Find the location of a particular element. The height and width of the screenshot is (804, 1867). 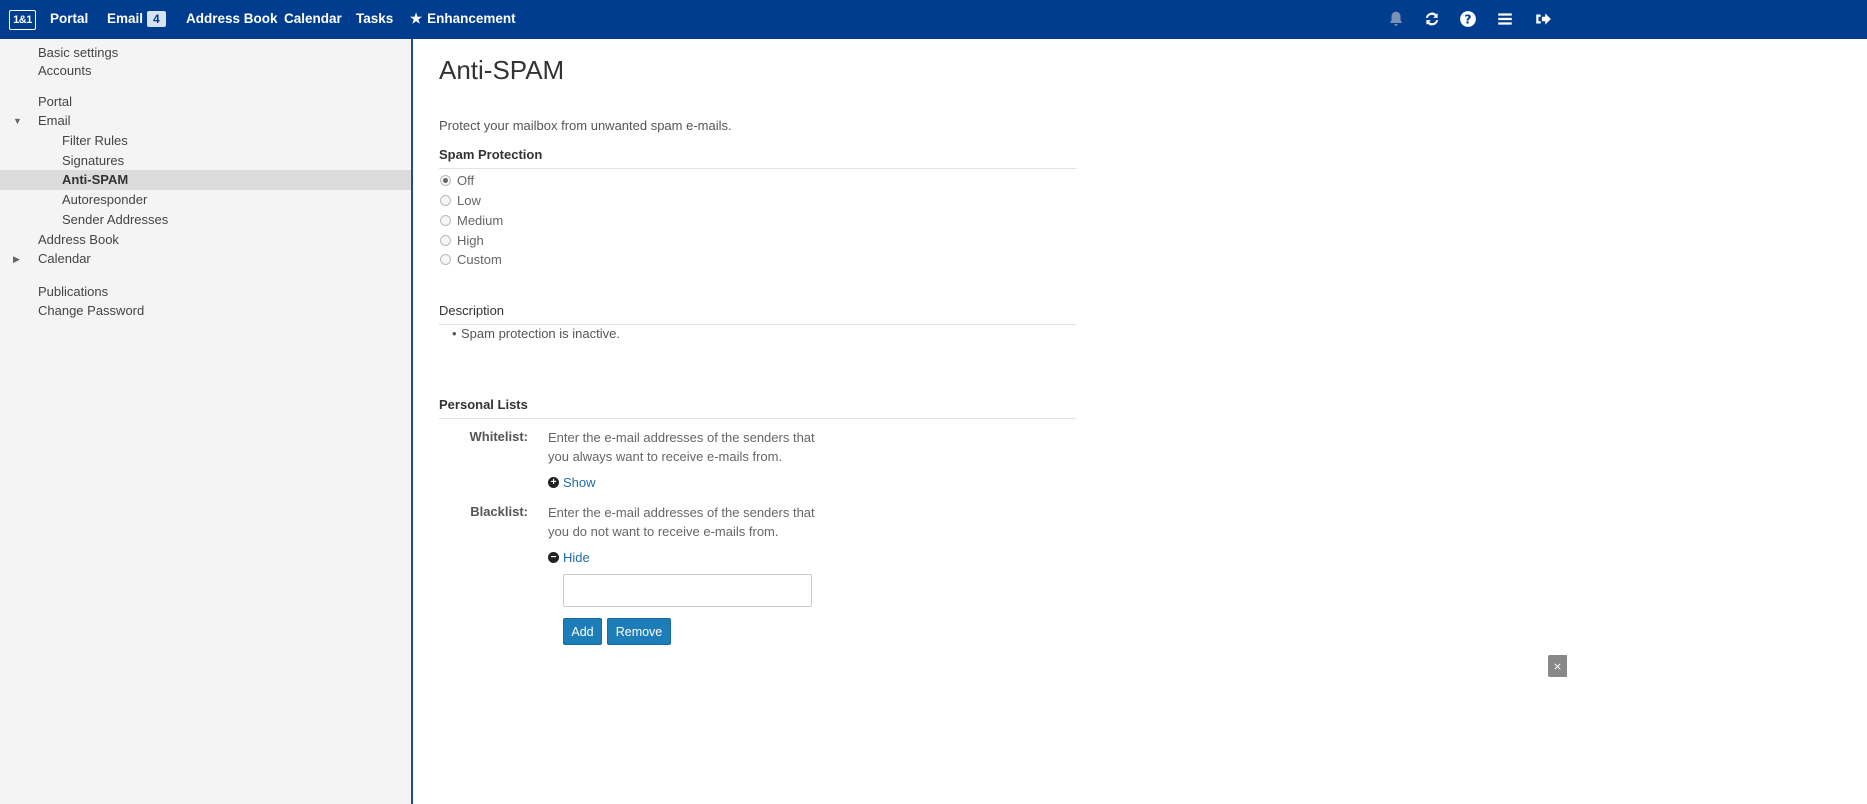

caret-right-icon: ▶ is located at coordinates (18, 259).